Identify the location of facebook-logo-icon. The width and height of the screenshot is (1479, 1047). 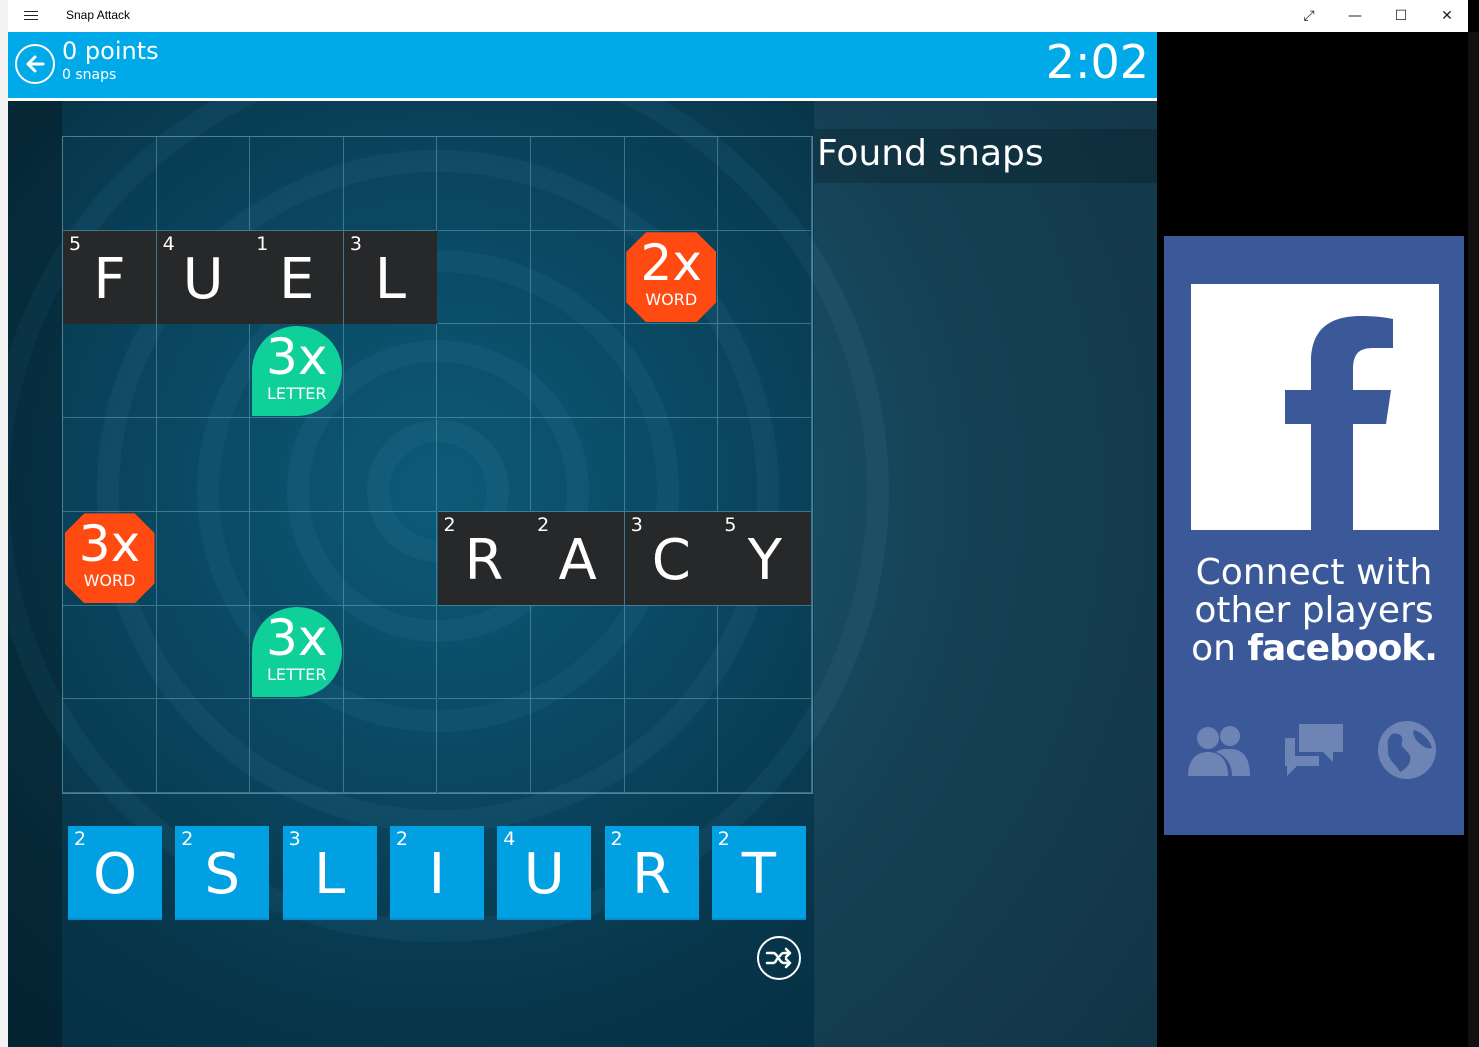
(1315, 407).